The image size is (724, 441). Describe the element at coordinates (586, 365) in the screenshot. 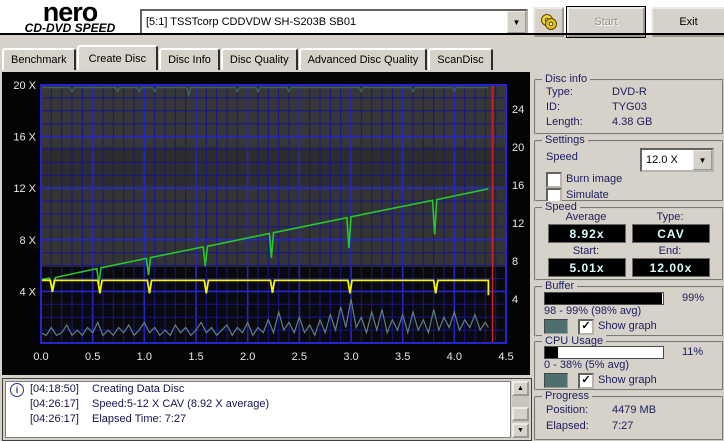

I see `cpu-range-text: 0 - 38% (5% avg)` at that location.